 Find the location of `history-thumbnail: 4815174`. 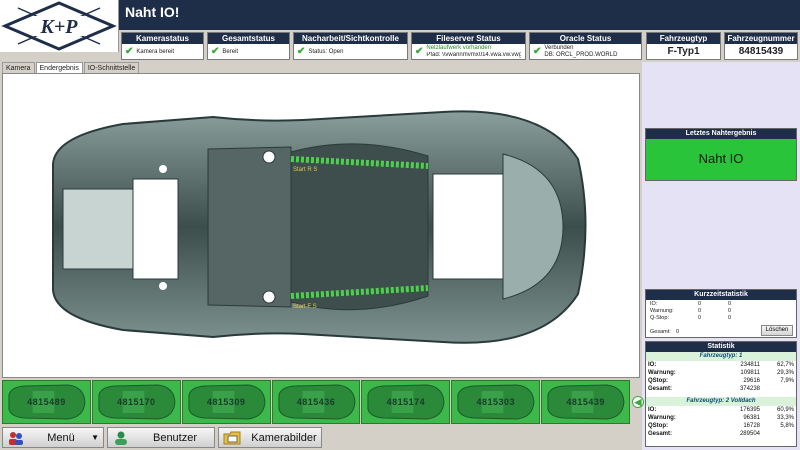

history-thumbnail: 4815174 is located at coordinates (406, 402).